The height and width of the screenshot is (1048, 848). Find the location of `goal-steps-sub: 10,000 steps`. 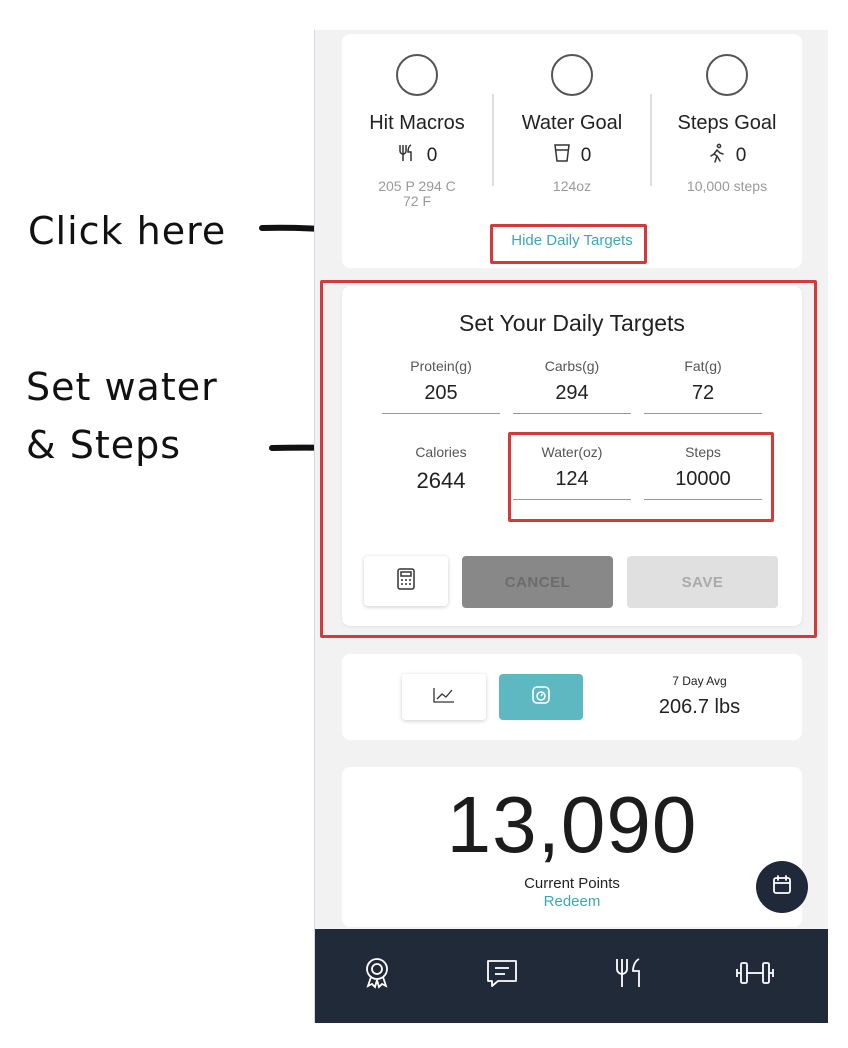

goal-steps-sub: 10,000 steps is located at coordinates (727, 186).